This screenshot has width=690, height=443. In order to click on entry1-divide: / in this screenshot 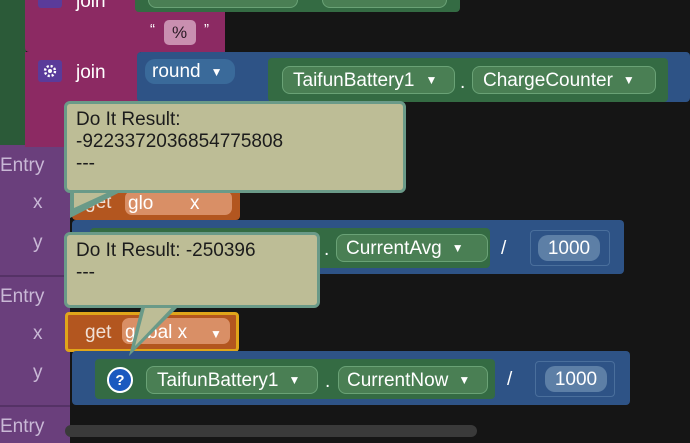, I will do `click(504, 248)`.